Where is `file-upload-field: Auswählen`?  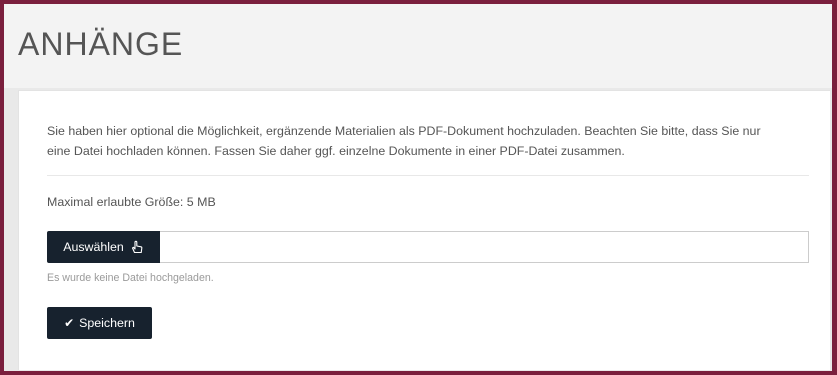 file-upload-field: Auswählen is located at coordinates (428, 247).